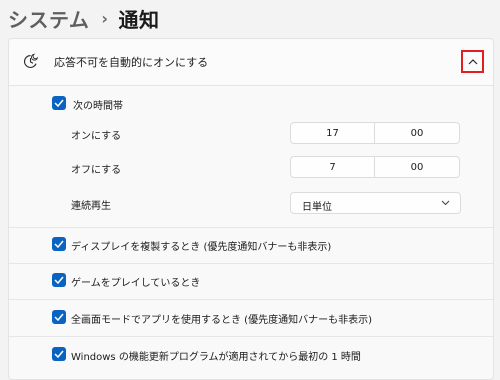  Describe the element at coordinates (417, 133) in the screenshot. I see `on-minute-field: 00` at that location.